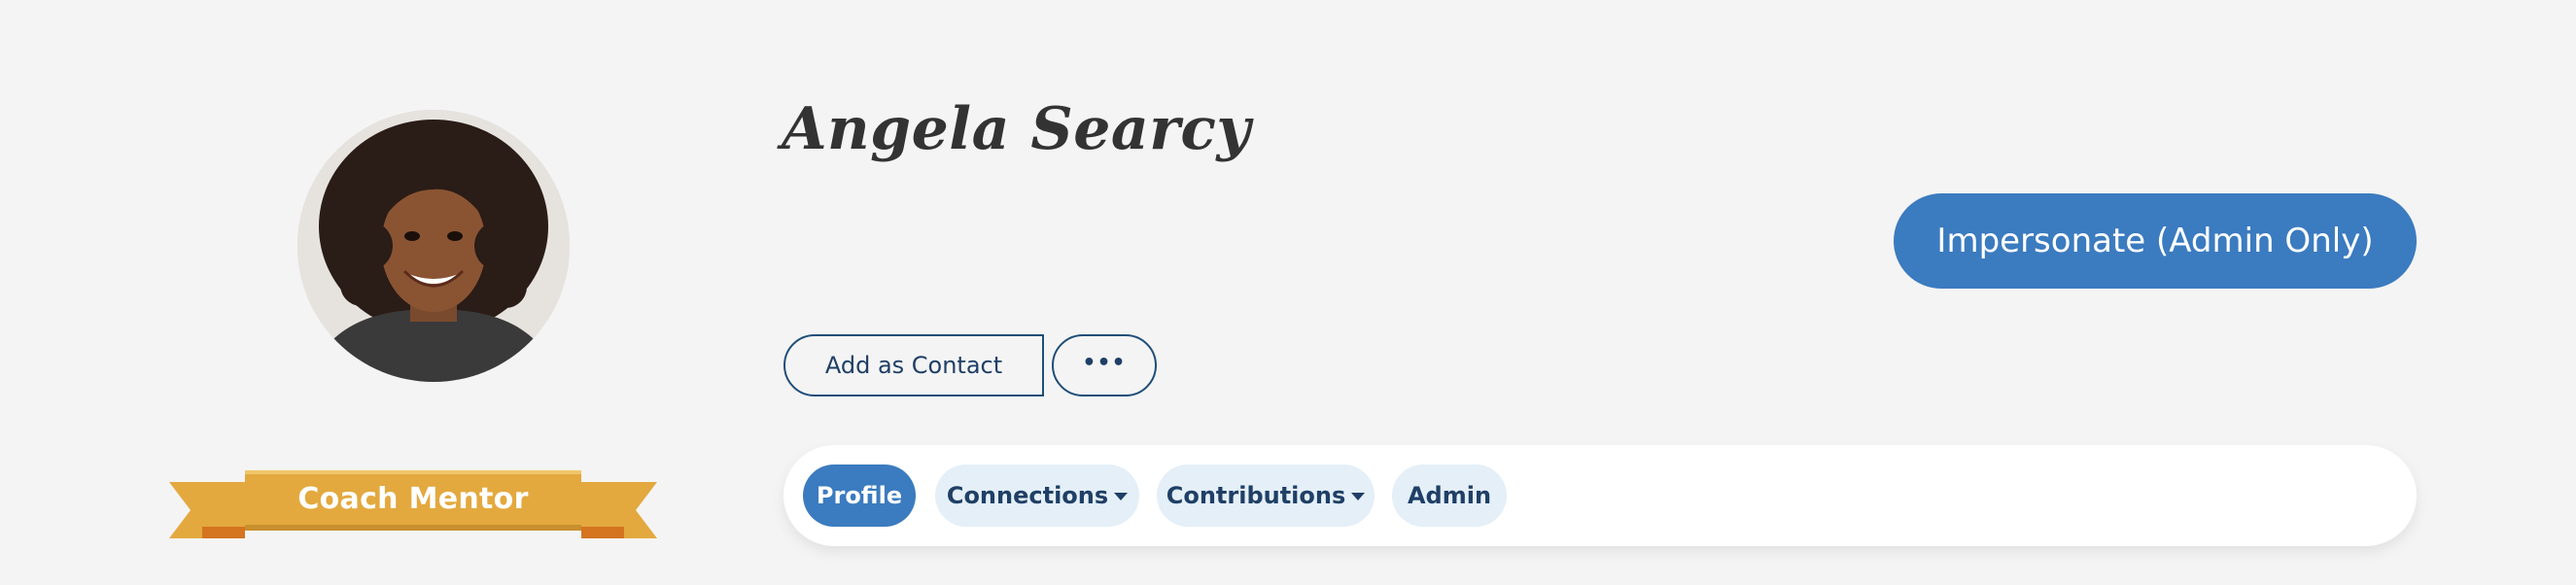 This screenshot has width=2576, height=585. I want to click on role-badge: Coach Mentor, so click(413, 505).